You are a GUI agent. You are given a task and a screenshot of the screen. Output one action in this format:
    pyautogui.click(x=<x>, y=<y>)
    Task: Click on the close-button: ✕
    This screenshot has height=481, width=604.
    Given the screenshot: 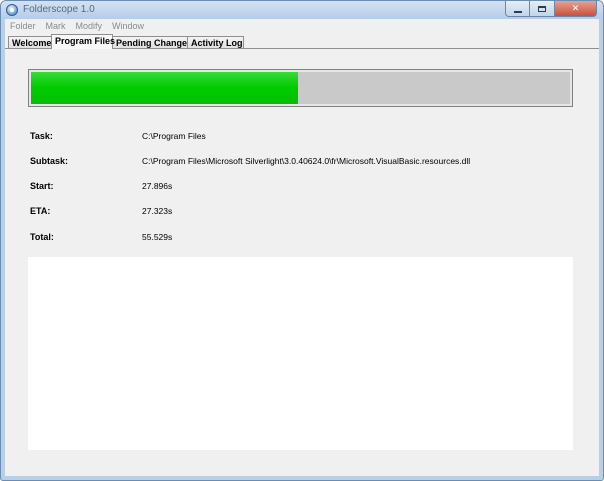 What is the action you would take?
    pyautogui.click(x=576, y=9)
    